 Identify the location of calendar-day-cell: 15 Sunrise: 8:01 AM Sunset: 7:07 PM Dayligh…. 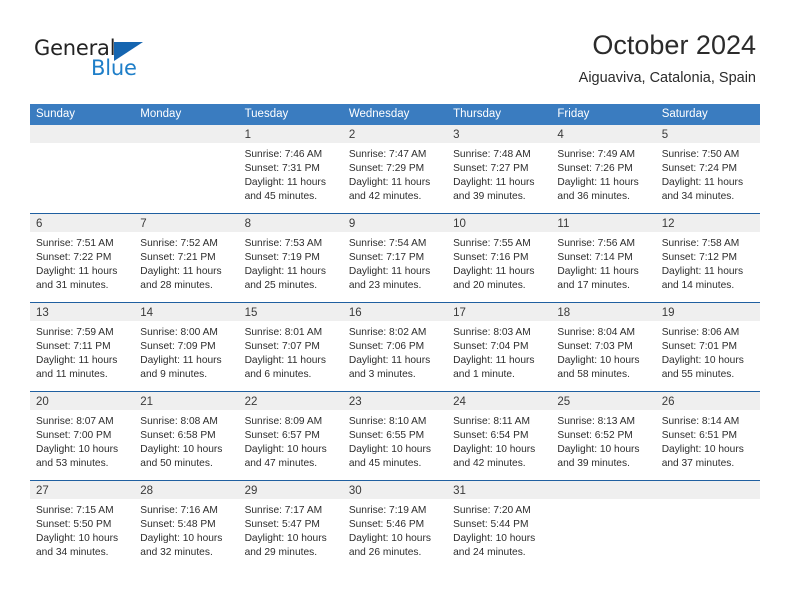
(290, 347).